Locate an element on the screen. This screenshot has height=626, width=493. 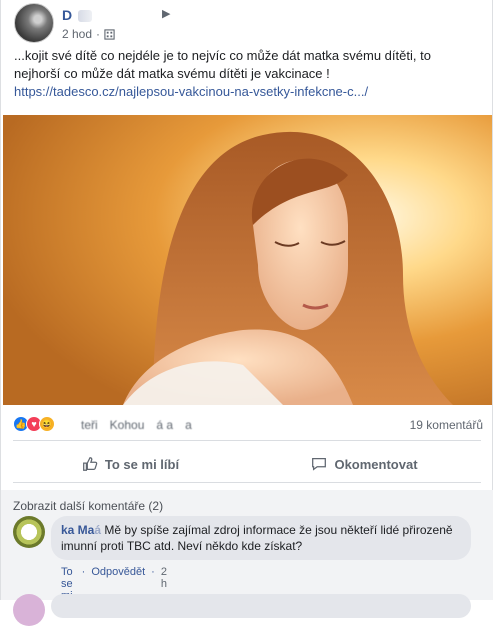
author-name: D is located at coordinates (77, 15).